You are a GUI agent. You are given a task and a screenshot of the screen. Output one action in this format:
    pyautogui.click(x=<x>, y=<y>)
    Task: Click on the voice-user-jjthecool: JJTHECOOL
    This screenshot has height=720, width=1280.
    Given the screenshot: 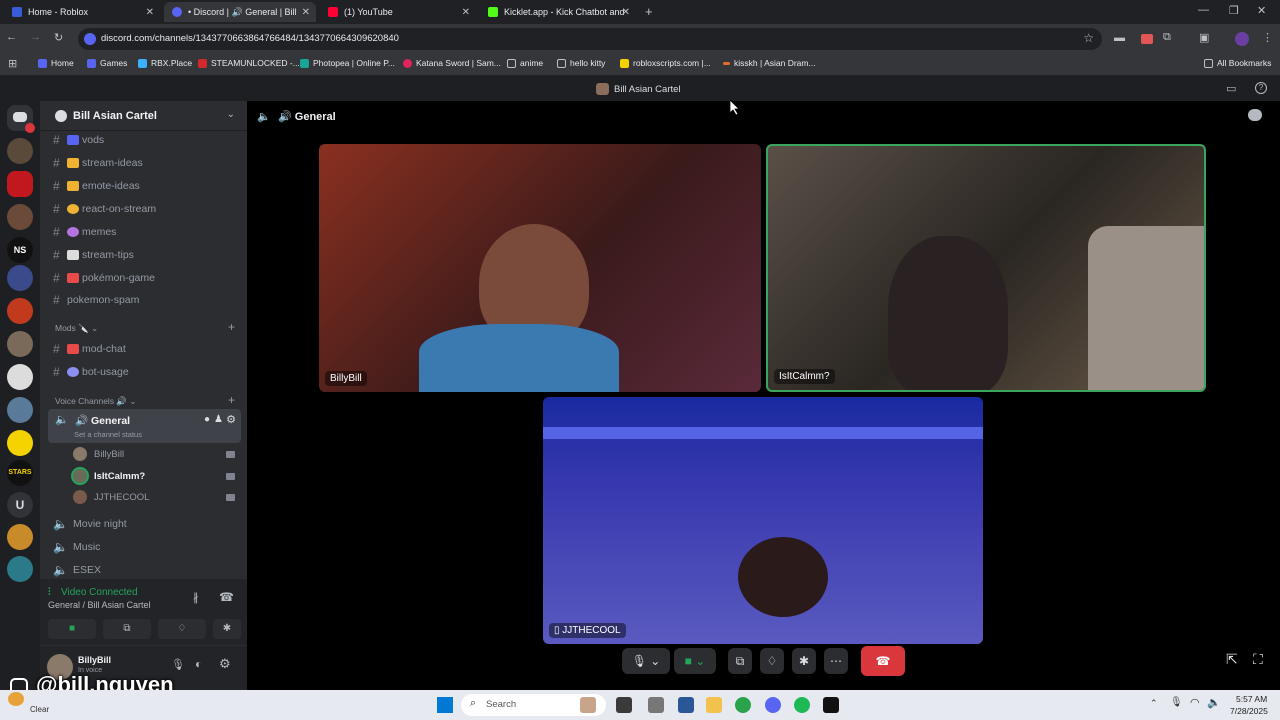 What is the action you would take?
    pyautogui.click(x=111, y=497)
    